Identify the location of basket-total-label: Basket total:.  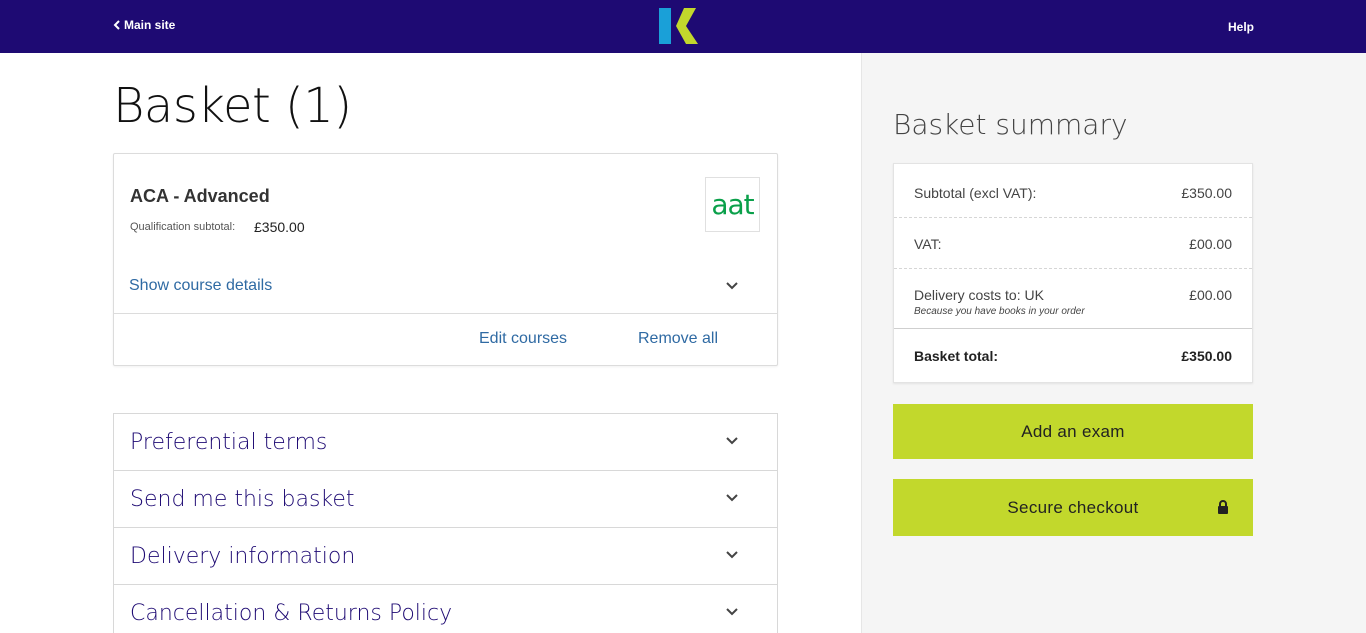
(956, 356).